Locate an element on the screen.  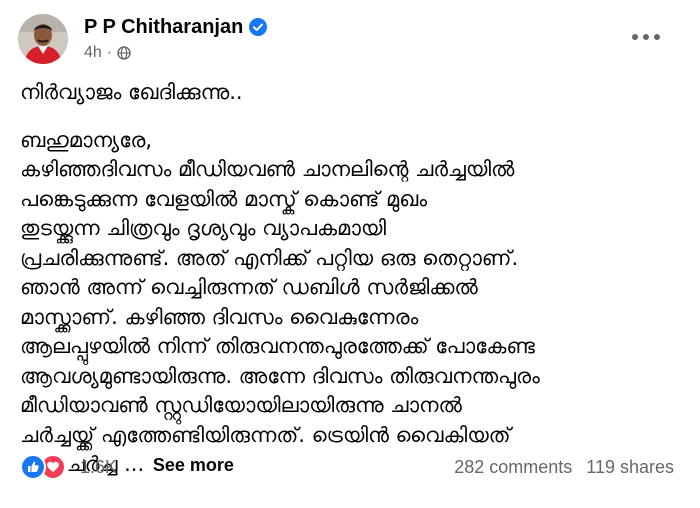
post-timestamp: 4h is located at coordinates (93, 53).